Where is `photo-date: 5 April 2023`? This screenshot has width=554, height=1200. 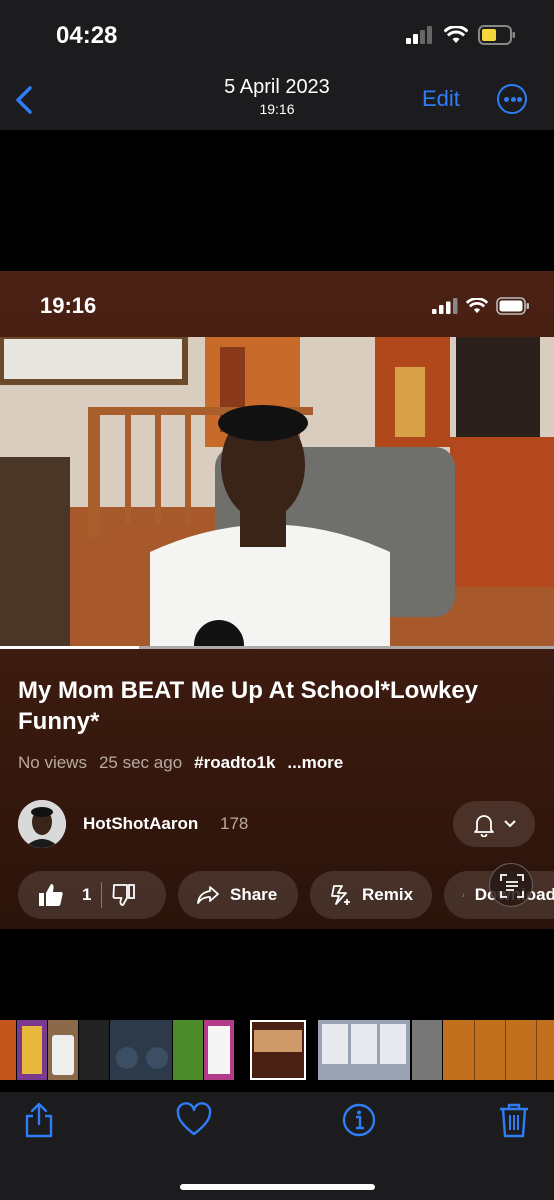 photo-date: 5 April 2023 is located at coordinates (277, 87).